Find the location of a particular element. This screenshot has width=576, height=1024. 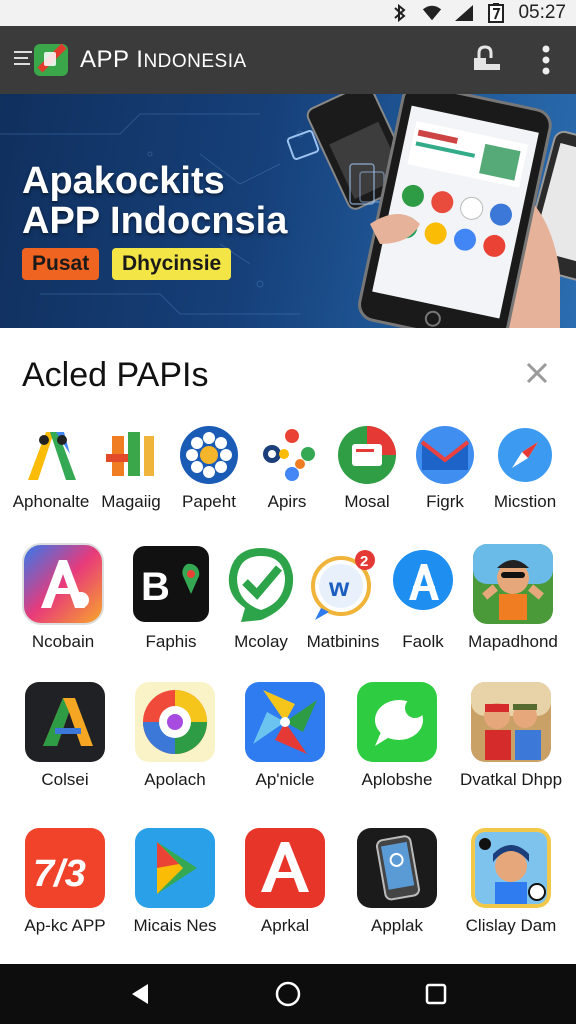

app-label: Applak is located at coordinates (397, 925).